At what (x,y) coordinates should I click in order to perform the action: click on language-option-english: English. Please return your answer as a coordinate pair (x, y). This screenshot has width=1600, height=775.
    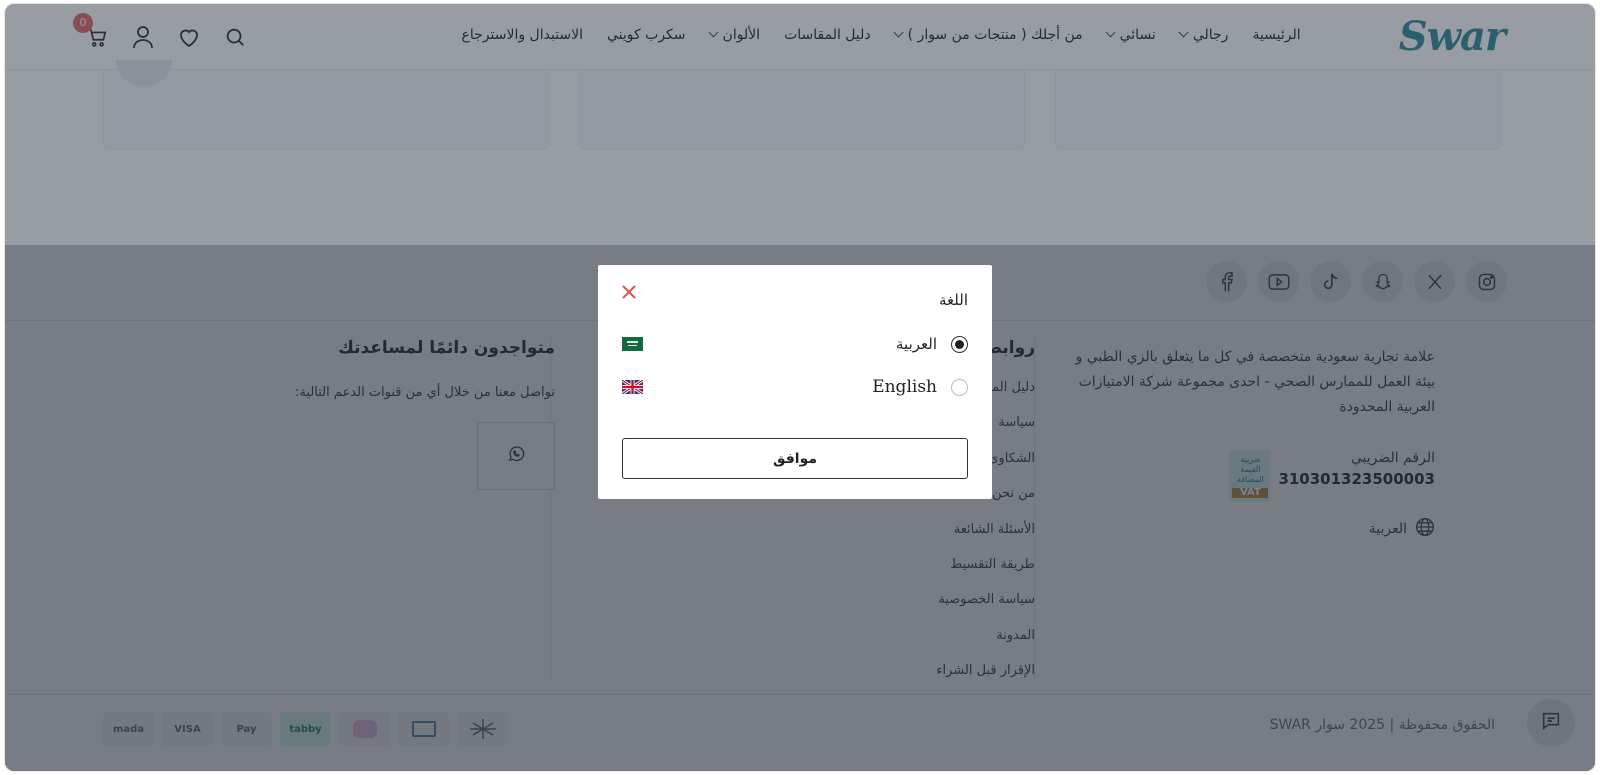
    Looking at the image, I should click on (795, 387).